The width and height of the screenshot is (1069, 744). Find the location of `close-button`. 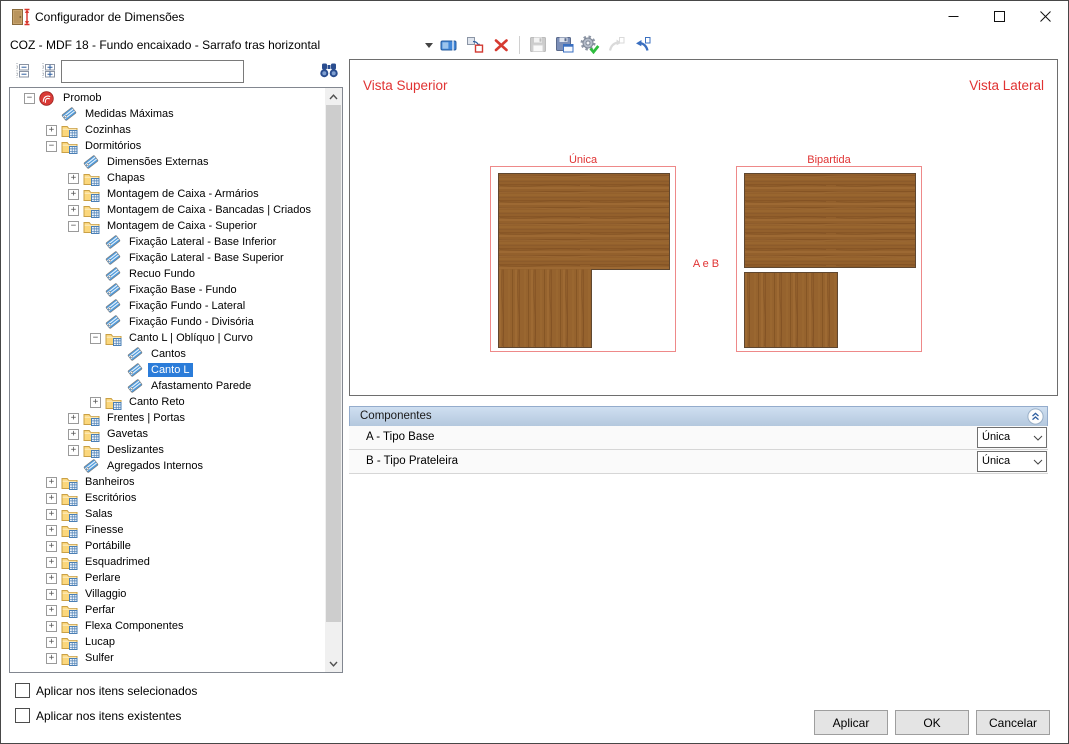

close-button is located at coordinates (1045, 16).